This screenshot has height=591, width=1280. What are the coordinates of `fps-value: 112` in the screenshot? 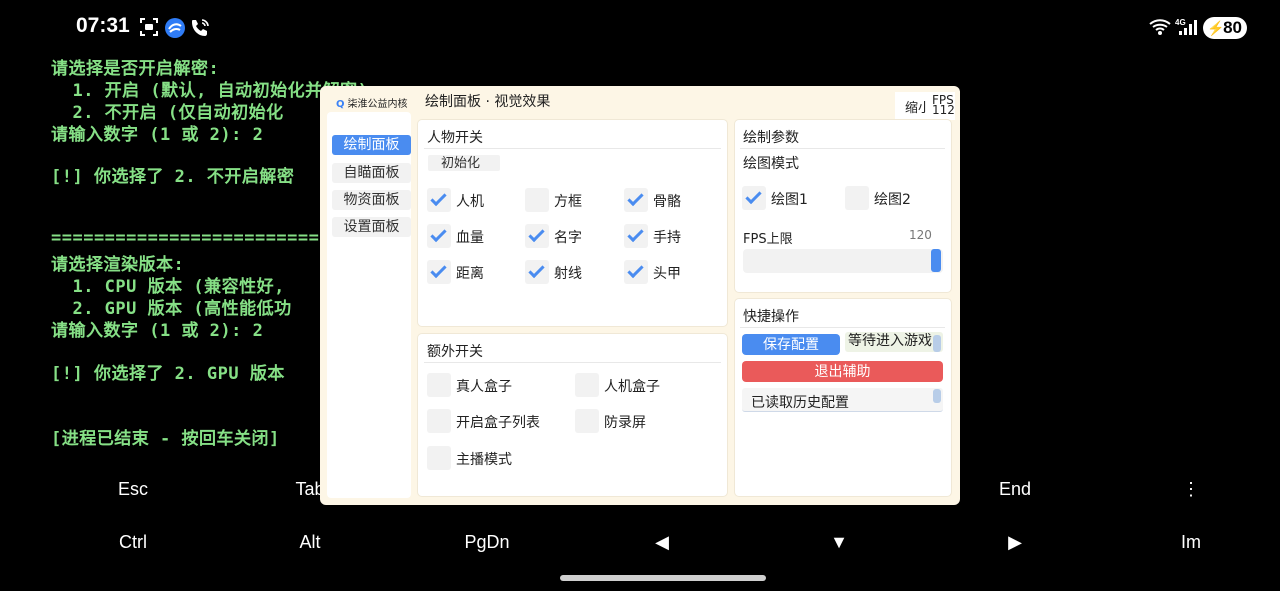 It's located at (943, 110).